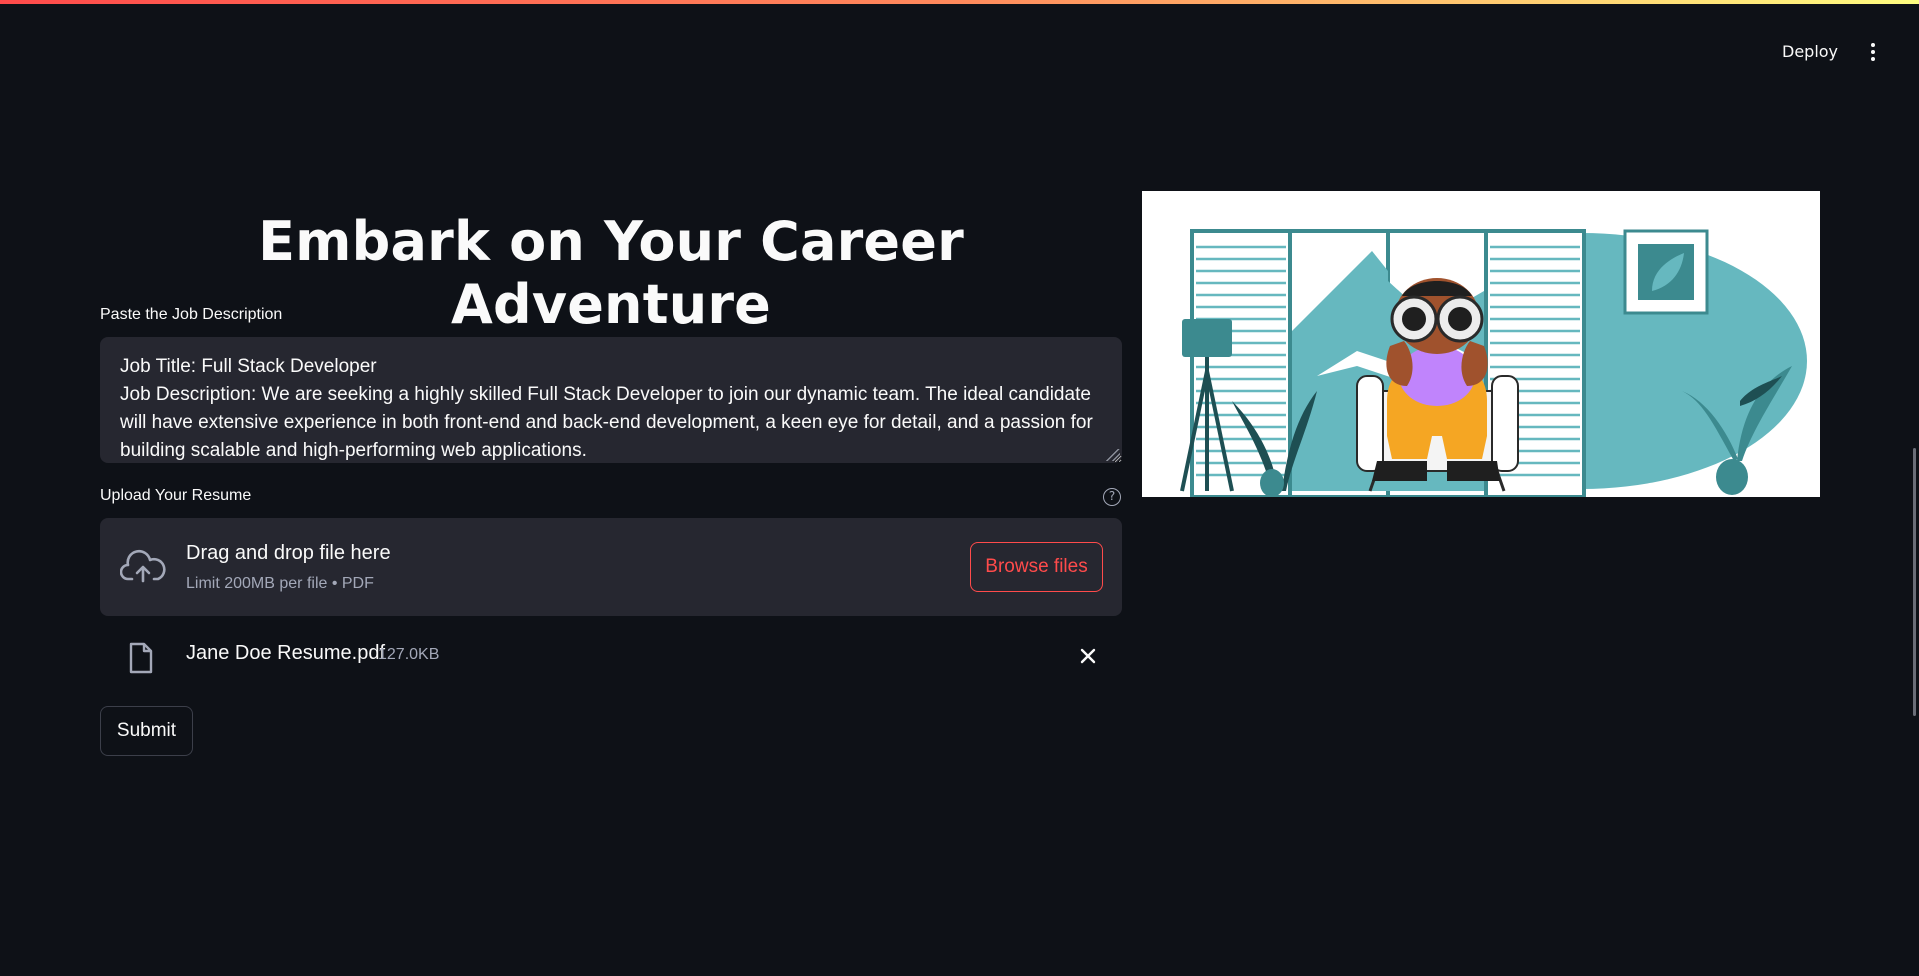 This screenshot has height=976, width=1919. I want to click on job-description-label: Paste the Job Description, so click(191, 314).